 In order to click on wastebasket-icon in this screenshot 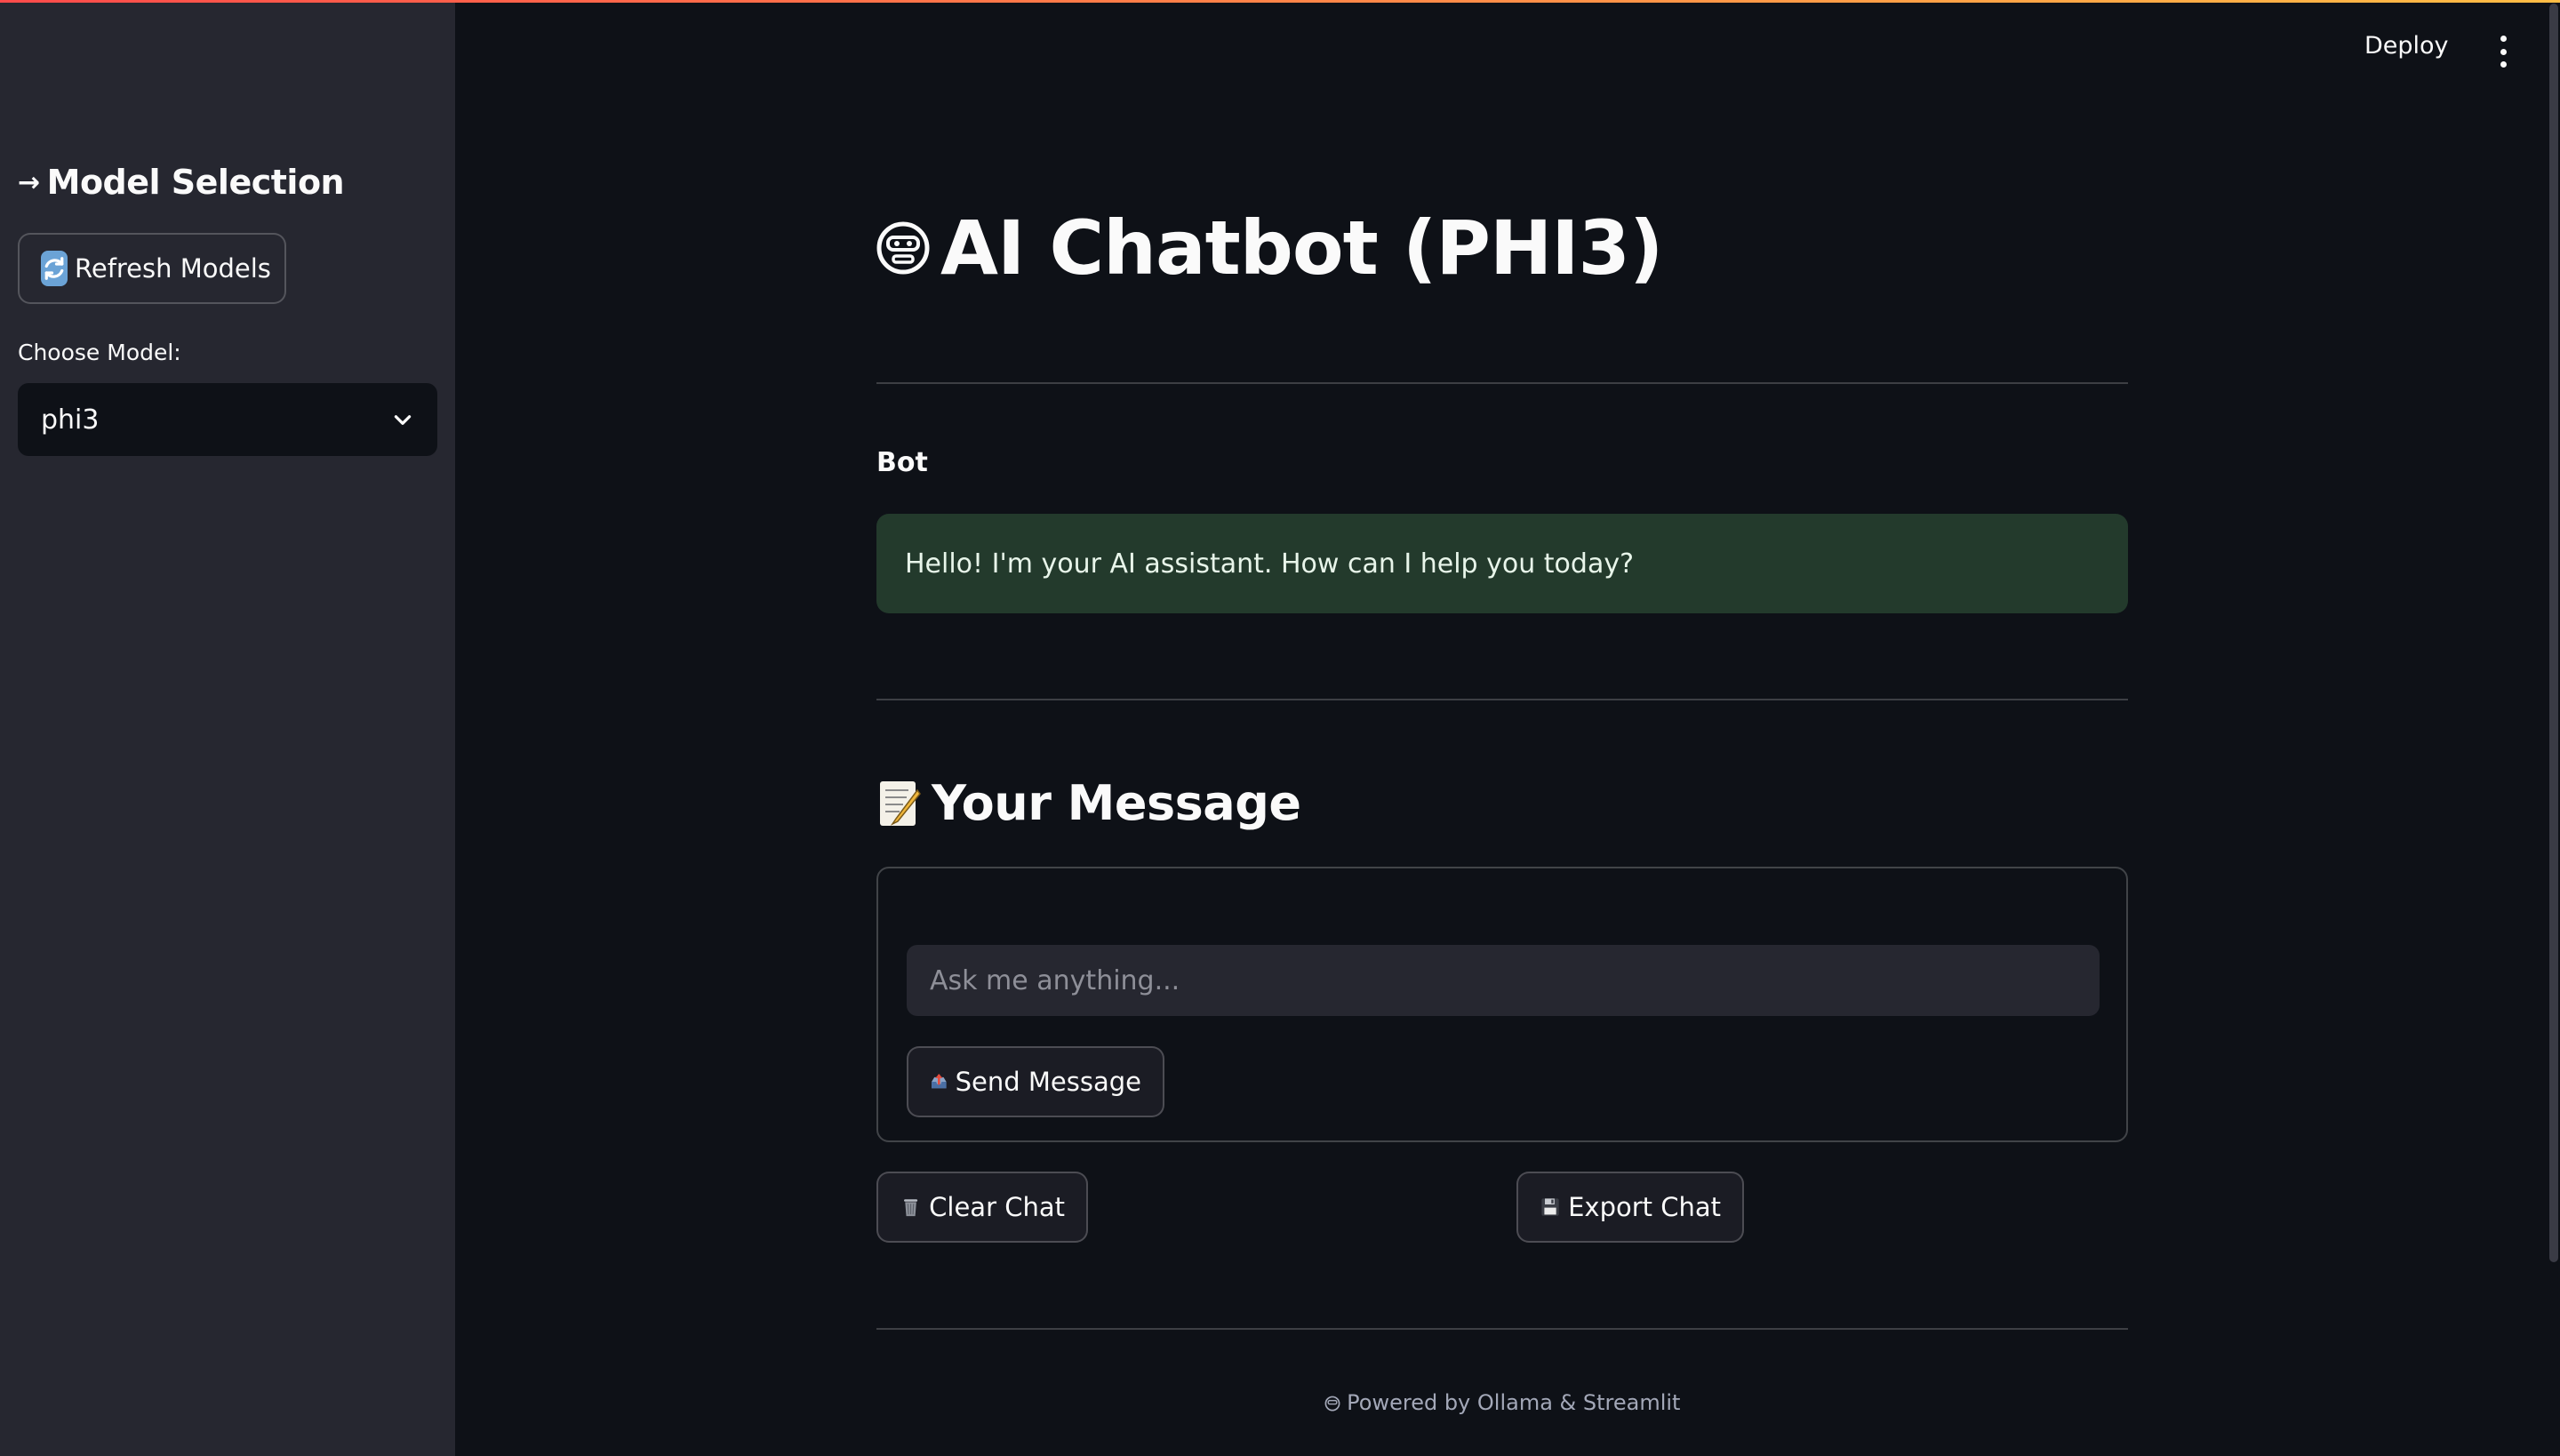, I will do `click(911, 1208)`.